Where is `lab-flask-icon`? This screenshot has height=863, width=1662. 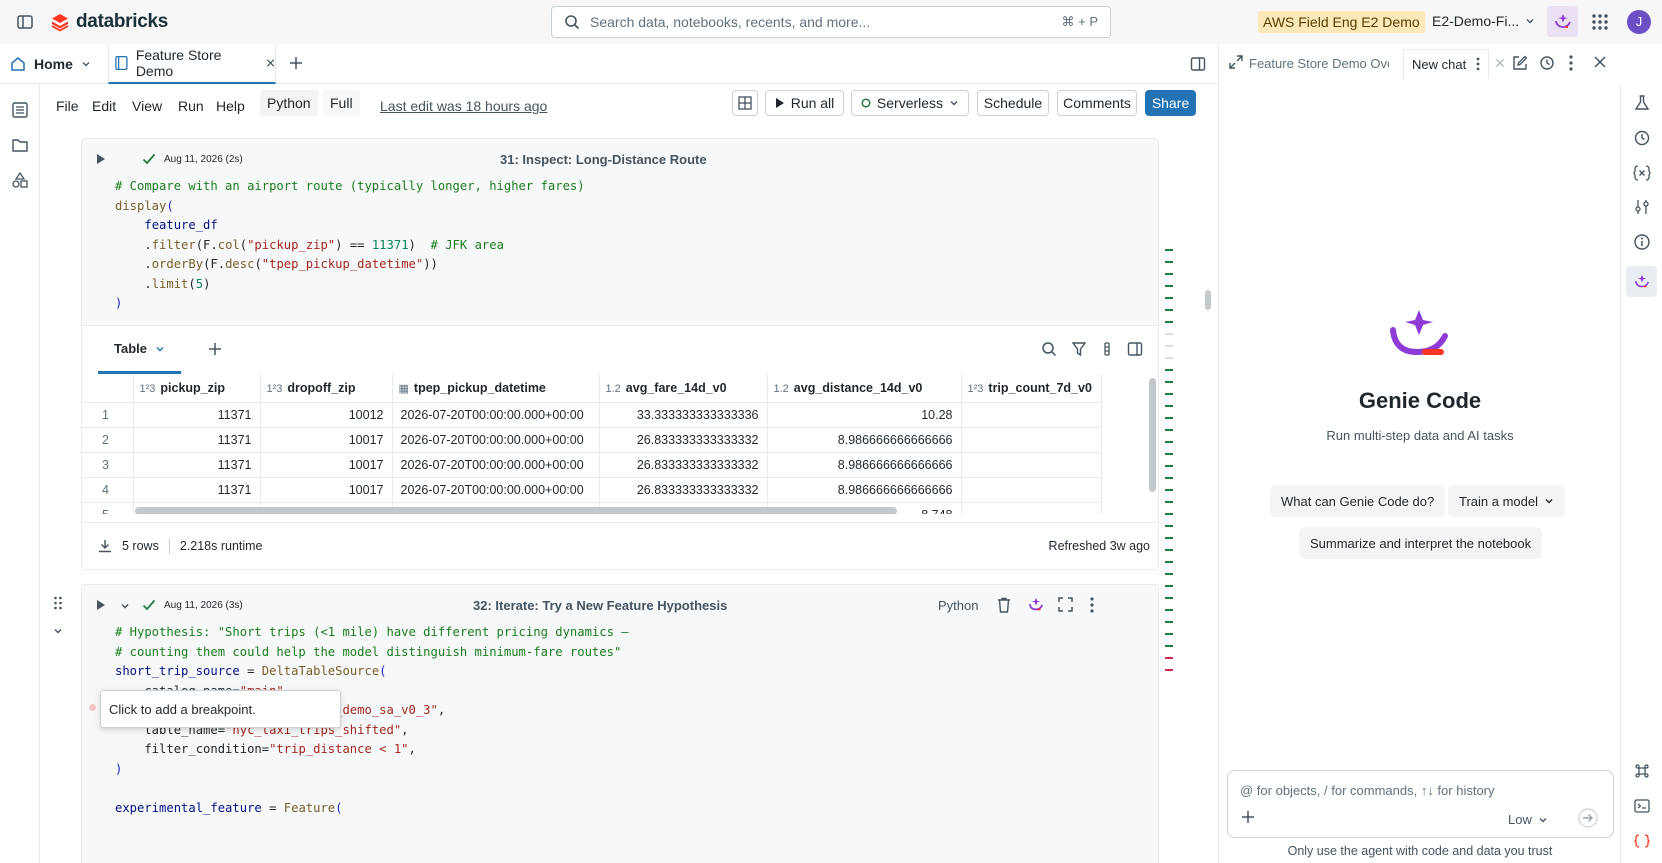 lab-flask-icon is located at coordinates (1642, 103).